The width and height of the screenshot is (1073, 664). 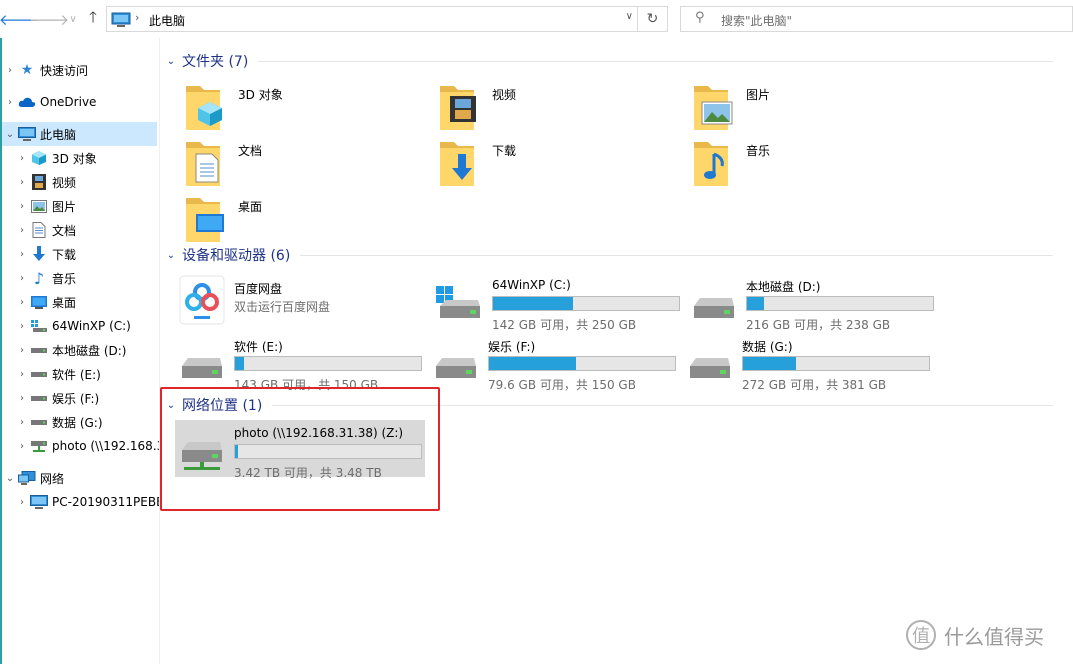 What do you see at coordinates (813, 163) in the screenshot?
I see `folder-music: 音乐` at bounding box center [813, 163].